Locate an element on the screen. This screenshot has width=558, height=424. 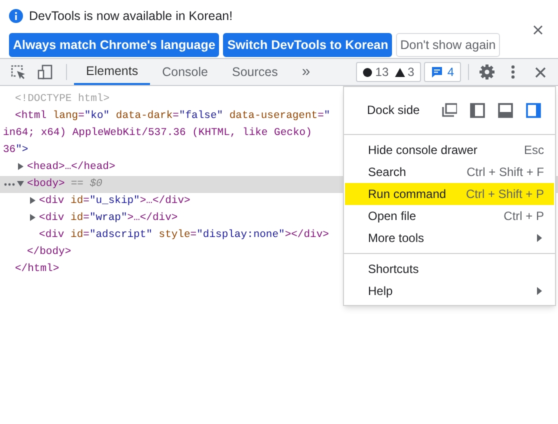
issues-counter: 13 3 is located at coordinates (389, 72).